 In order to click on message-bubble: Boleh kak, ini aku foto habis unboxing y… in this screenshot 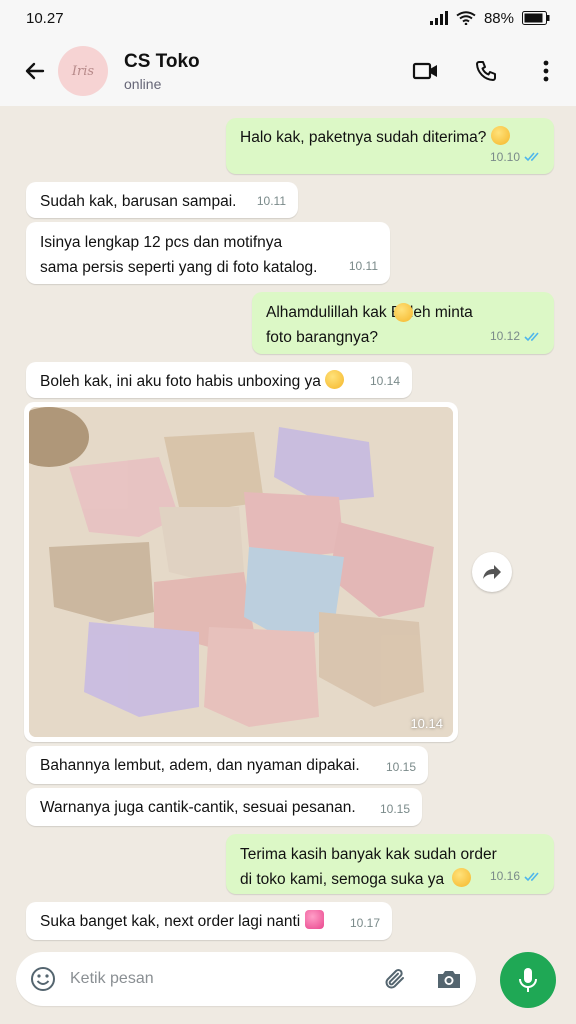, I will do `click(219, 380)`.